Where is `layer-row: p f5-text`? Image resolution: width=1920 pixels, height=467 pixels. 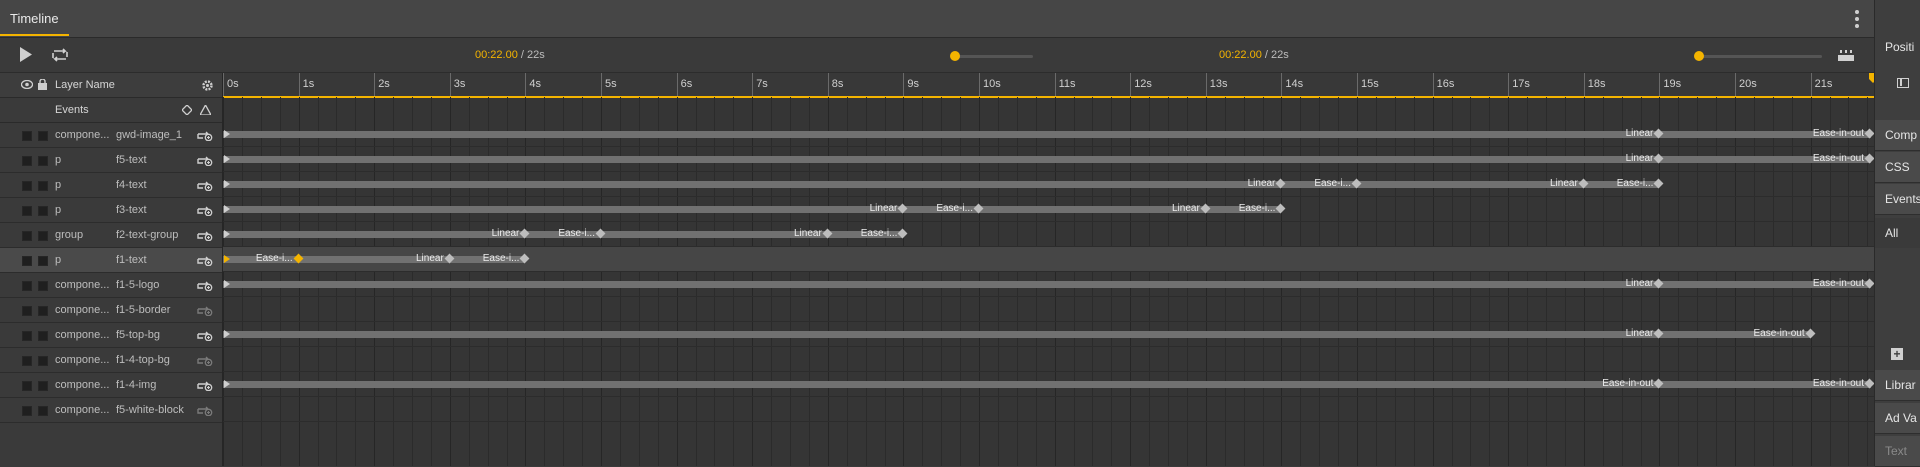 layer-row: p f5-text is located at coordinates (111, 160).